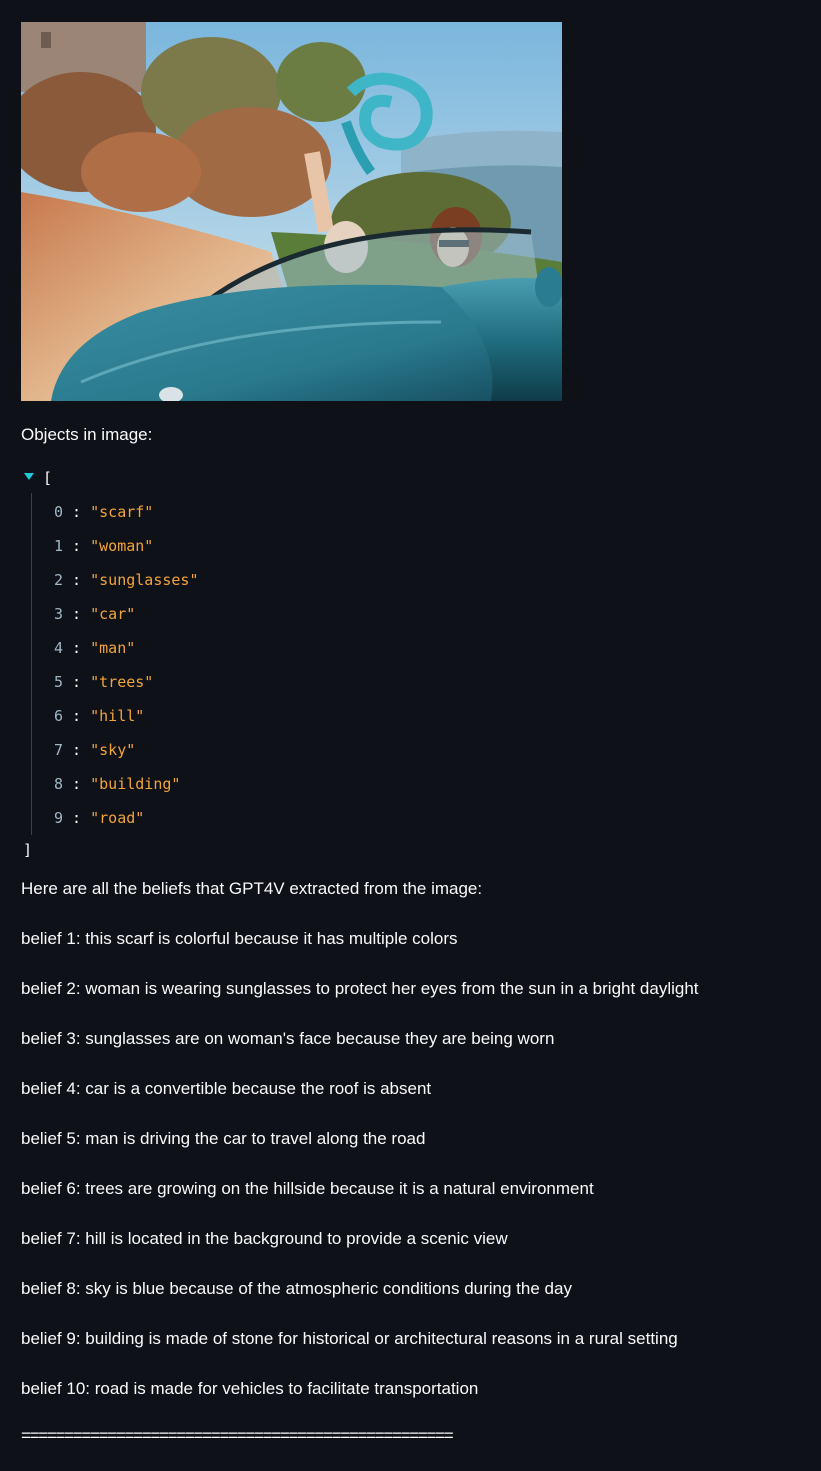  What do you see at coordinates (59, 512) in the screenshot?
I see `json-item-index: 0` at bounding box center [59, 512].